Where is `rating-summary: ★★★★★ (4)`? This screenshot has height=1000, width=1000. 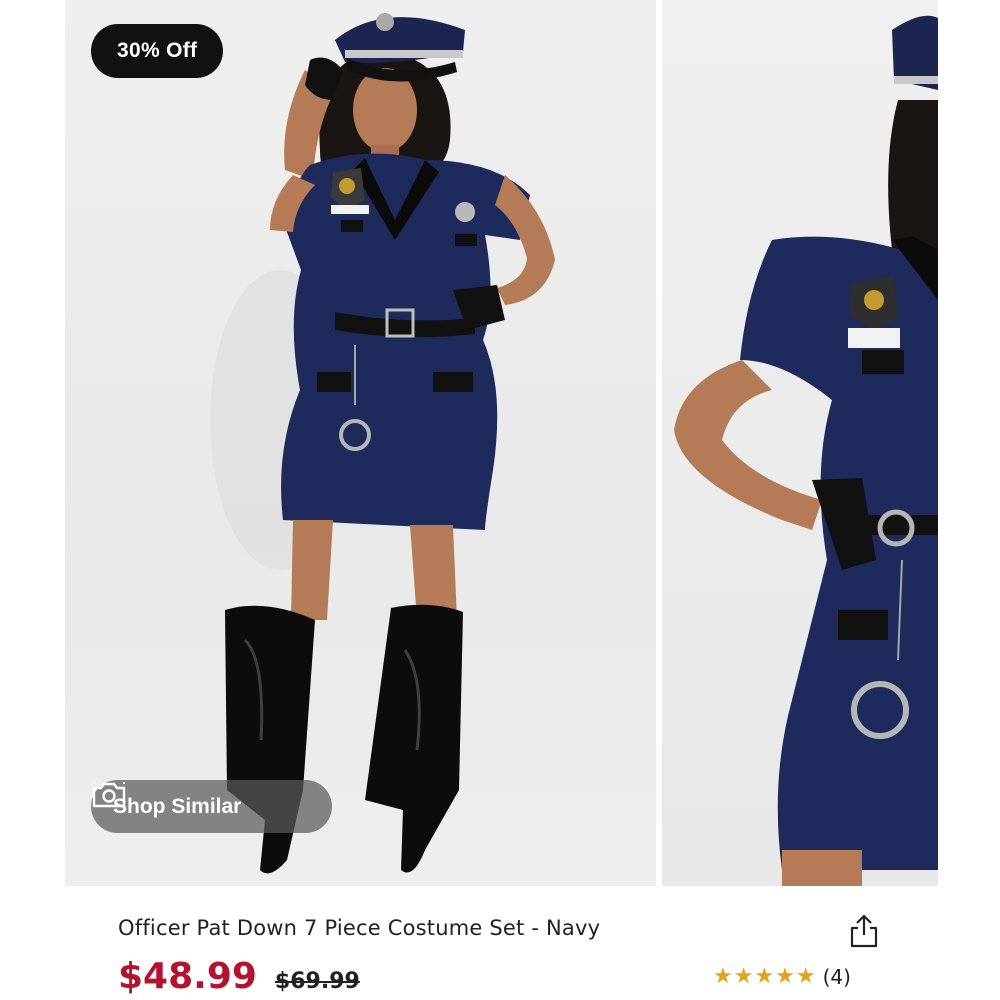 rating-summary: ★★★★★ (4) is located at coordinates (782, 976).